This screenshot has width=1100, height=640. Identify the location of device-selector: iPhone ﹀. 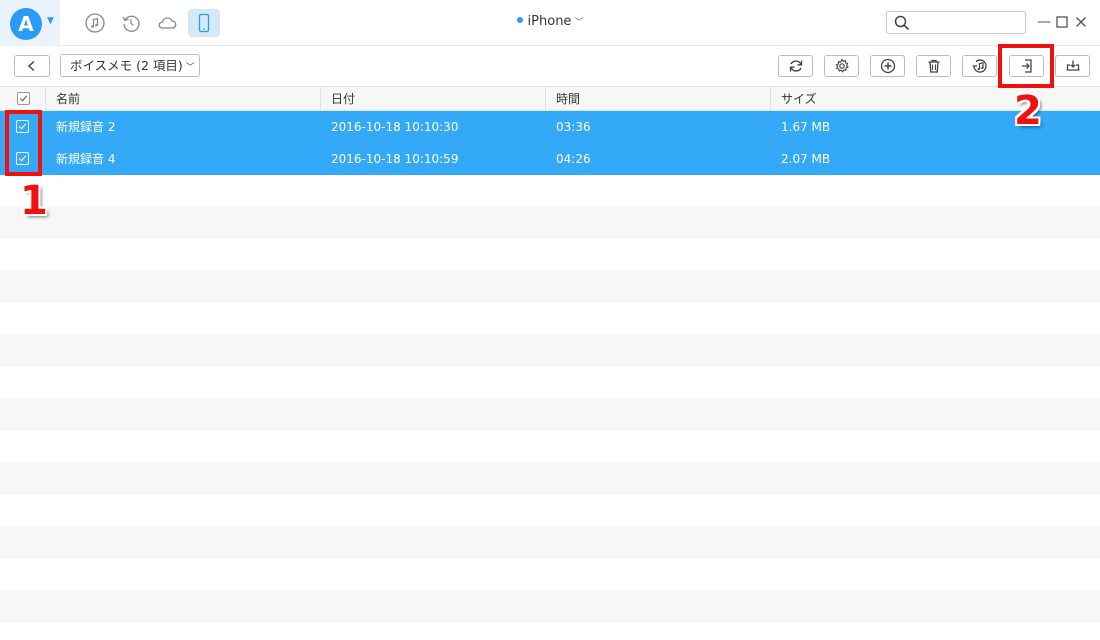
(550, 21).